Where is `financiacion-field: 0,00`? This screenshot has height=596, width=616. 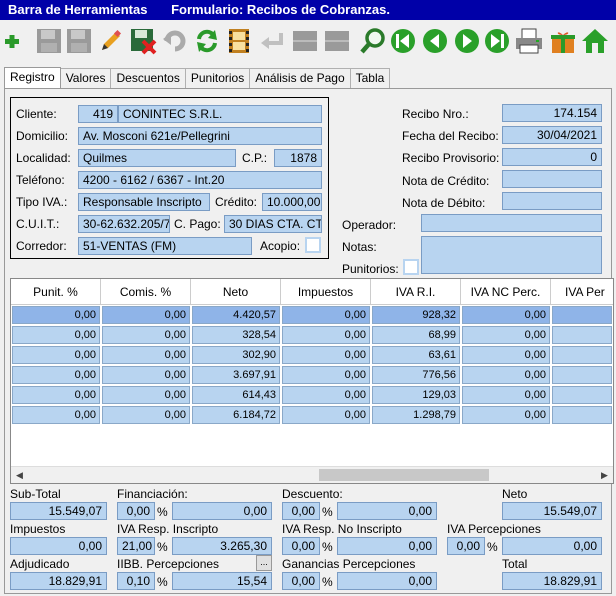 financiacion-field: 0,00 is located at coordinates (222, 511).